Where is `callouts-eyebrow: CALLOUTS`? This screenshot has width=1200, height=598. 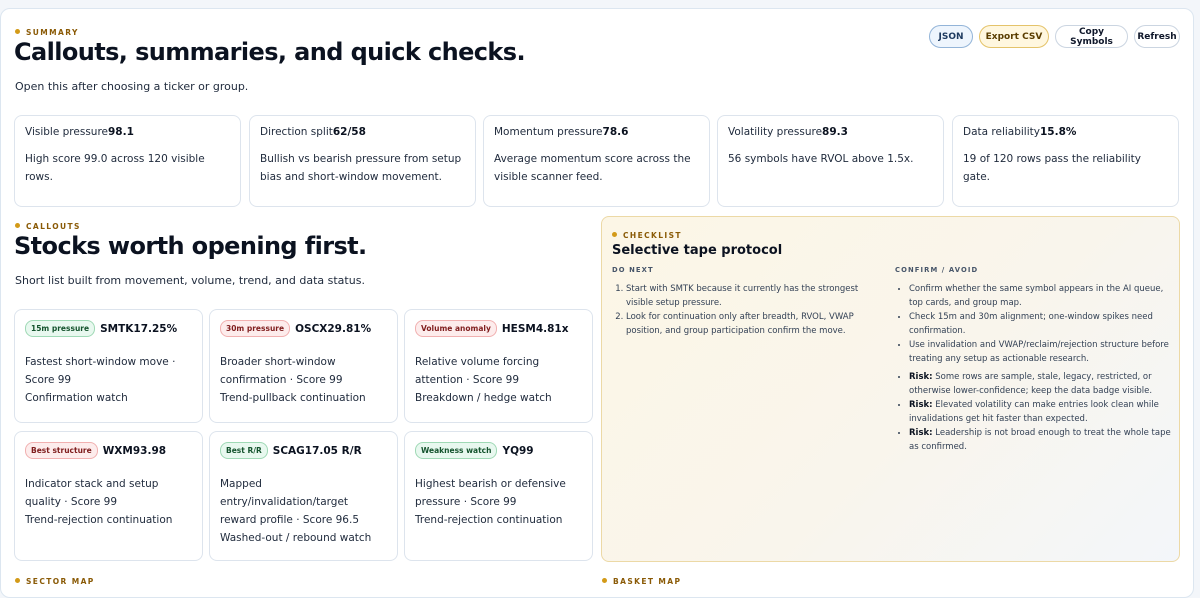 callouts-eyebrow: CALLOUTS is located at coordinates (48, 226).